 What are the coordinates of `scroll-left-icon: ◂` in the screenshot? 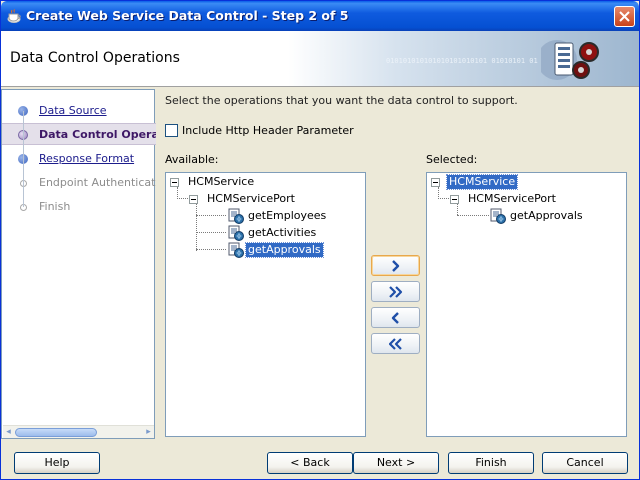 It's located at (8, 432).